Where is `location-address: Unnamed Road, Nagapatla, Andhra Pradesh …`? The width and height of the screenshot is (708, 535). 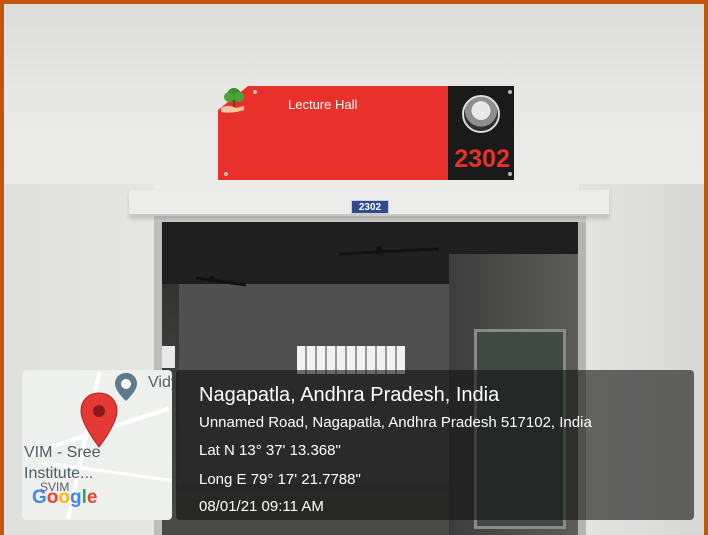 location-address: Unnamed Road, Nagapatla, Andhra Pradesh … is located at coordinates (395, 422).